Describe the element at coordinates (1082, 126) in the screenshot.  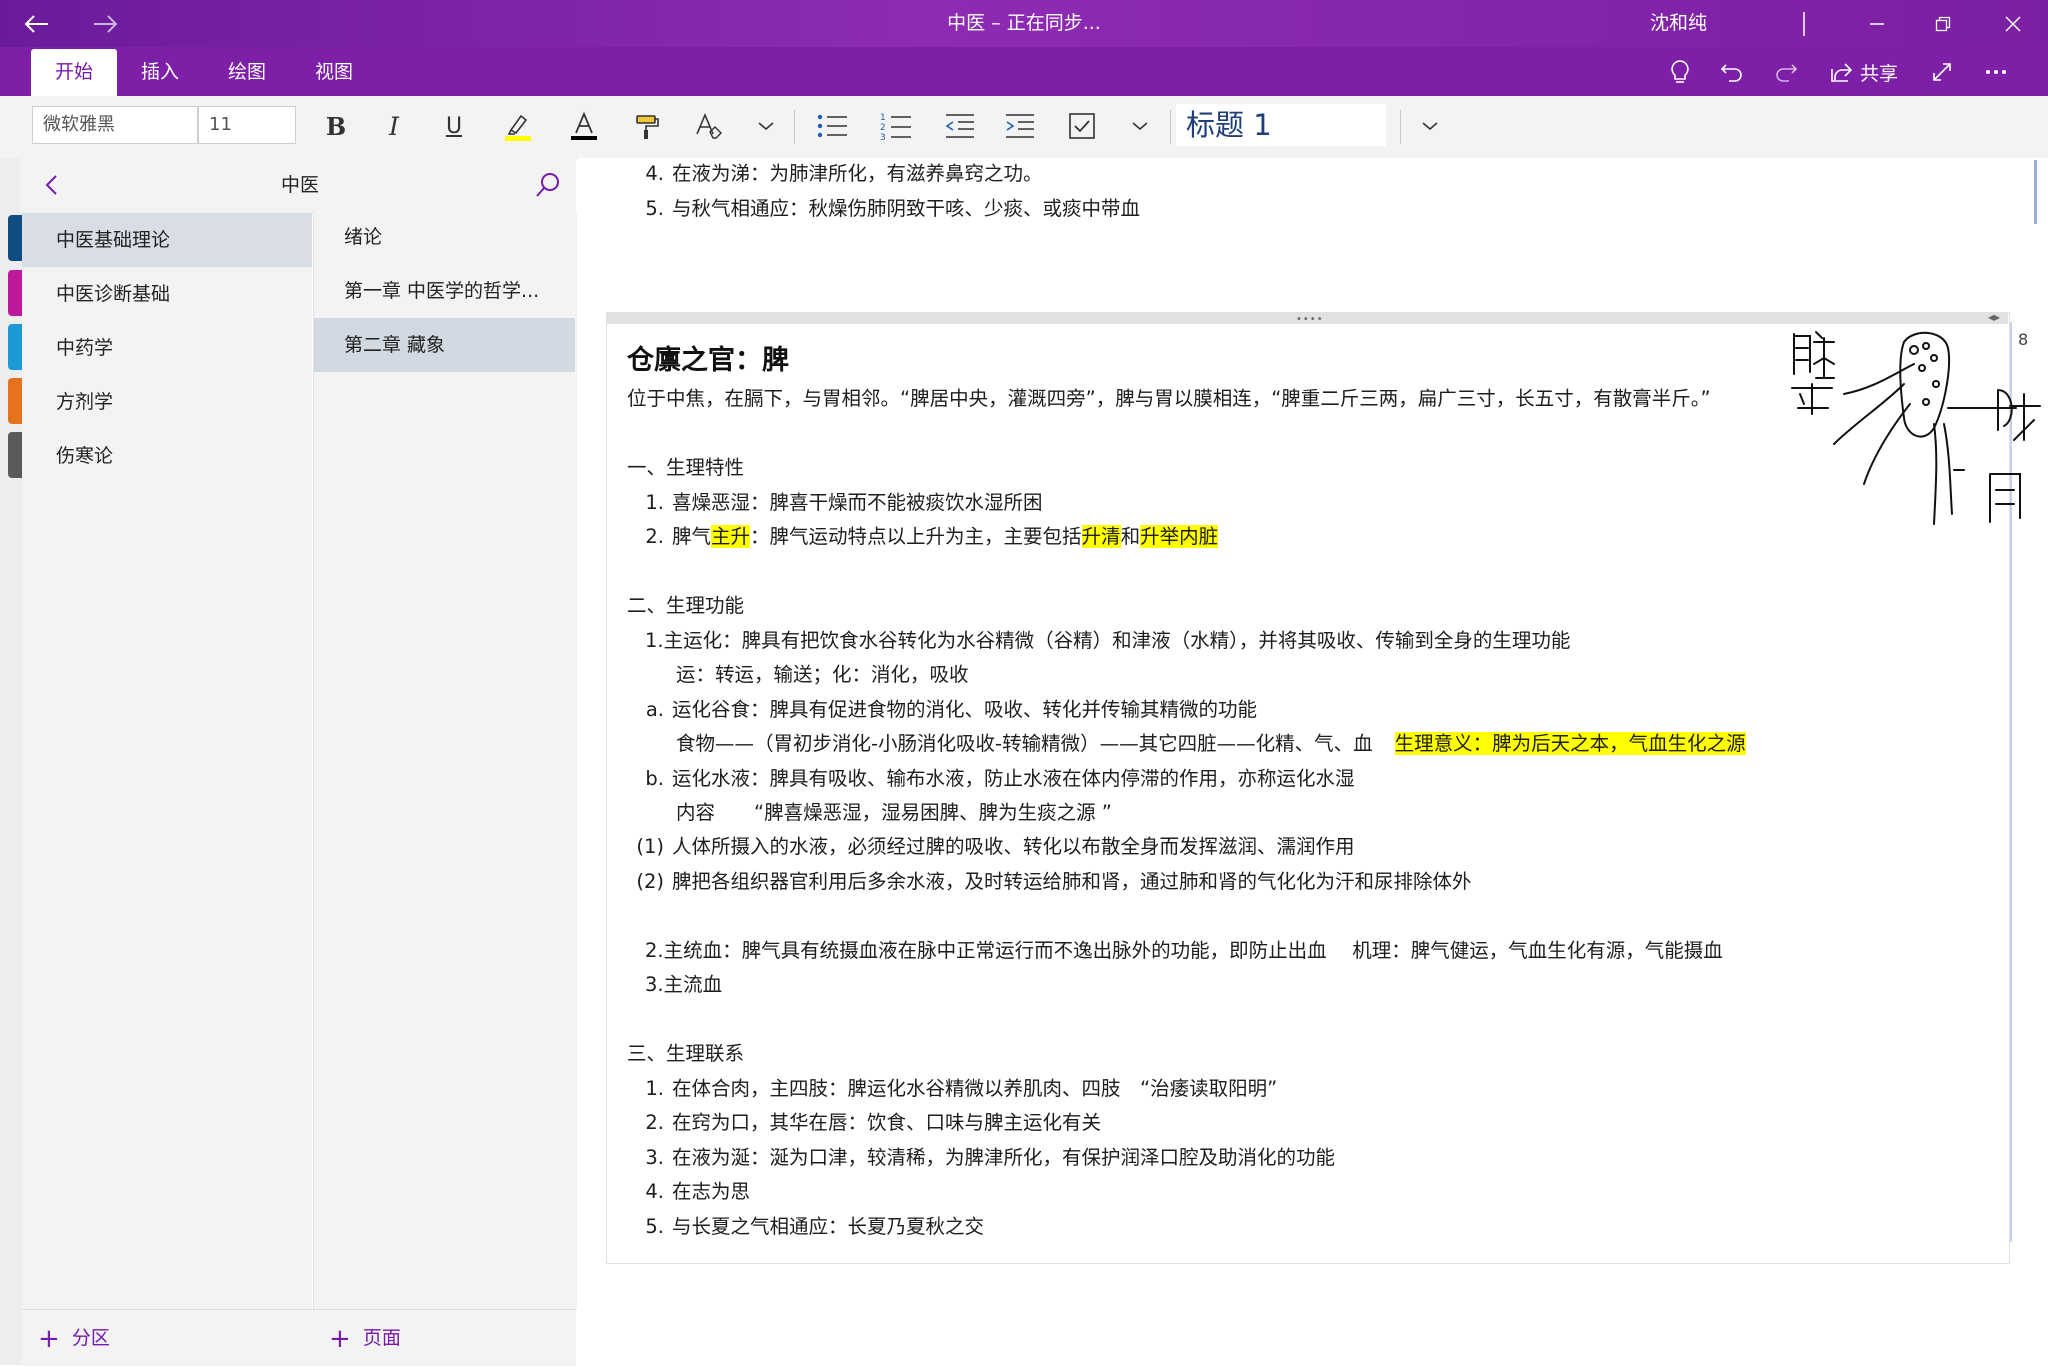
I see `todo-checkbox-icon` at that location.